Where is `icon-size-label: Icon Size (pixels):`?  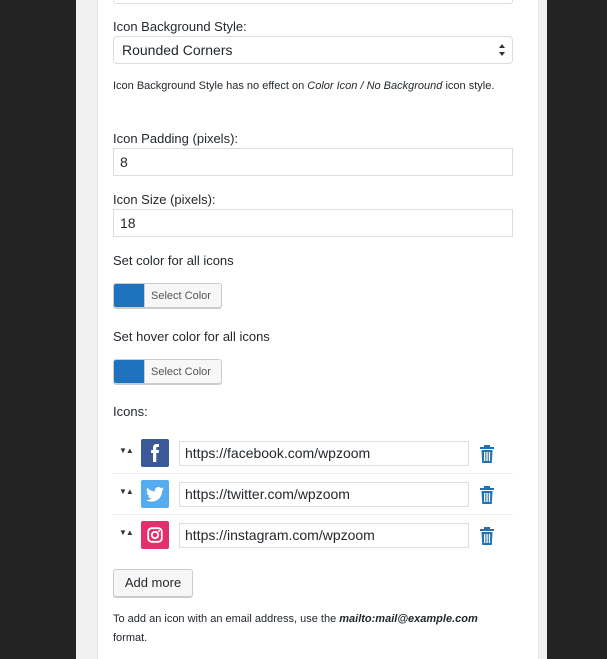 icon-size-label: Icon Size (pixels): is located at coordinates (164, 199).